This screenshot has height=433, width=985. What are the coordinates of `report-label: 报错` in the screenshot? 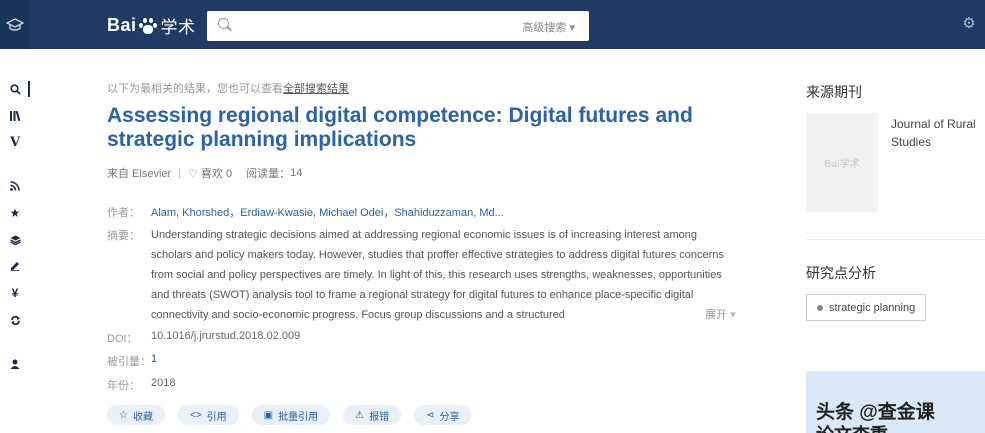 It's located at (379, 417).